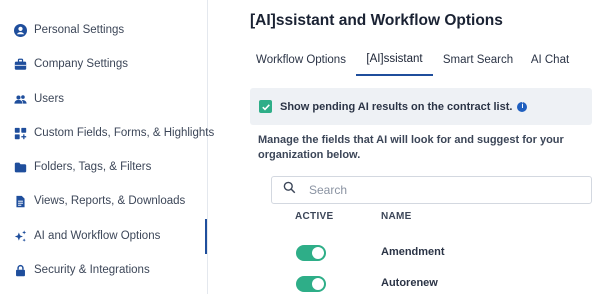 Image resolution: width=592 pixels, height=294 pixels. What do you see at coordinates (20, 30) in the screenshot?
I see `user-circle-icon` at bounding box center [20, 30].